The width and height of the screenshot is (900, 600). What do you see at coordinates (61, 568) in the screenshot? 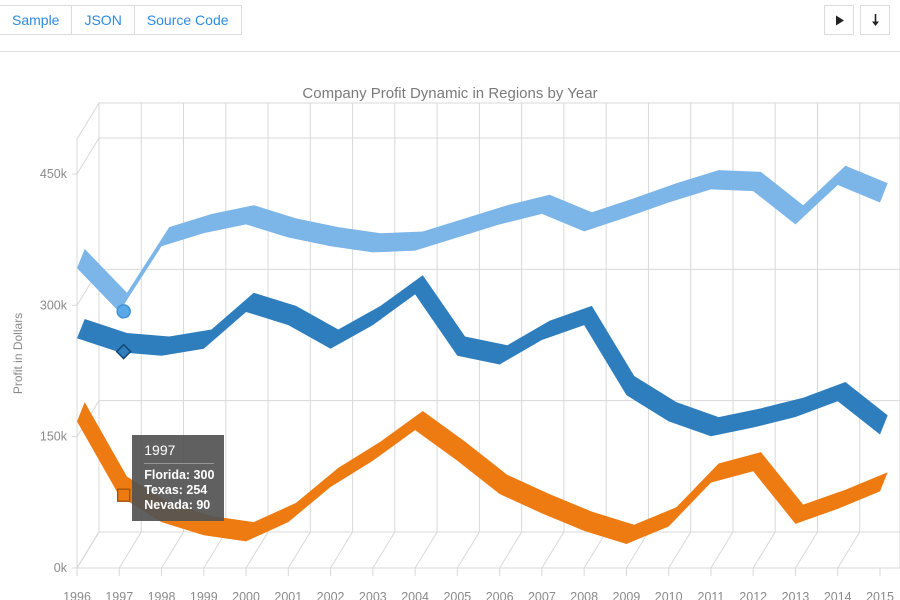
I see `svg-text: 0k` at bounding box center [61, 568].